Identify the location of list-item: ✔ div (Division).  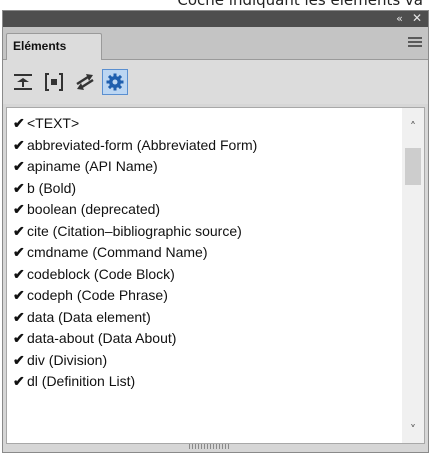
(204, 361).